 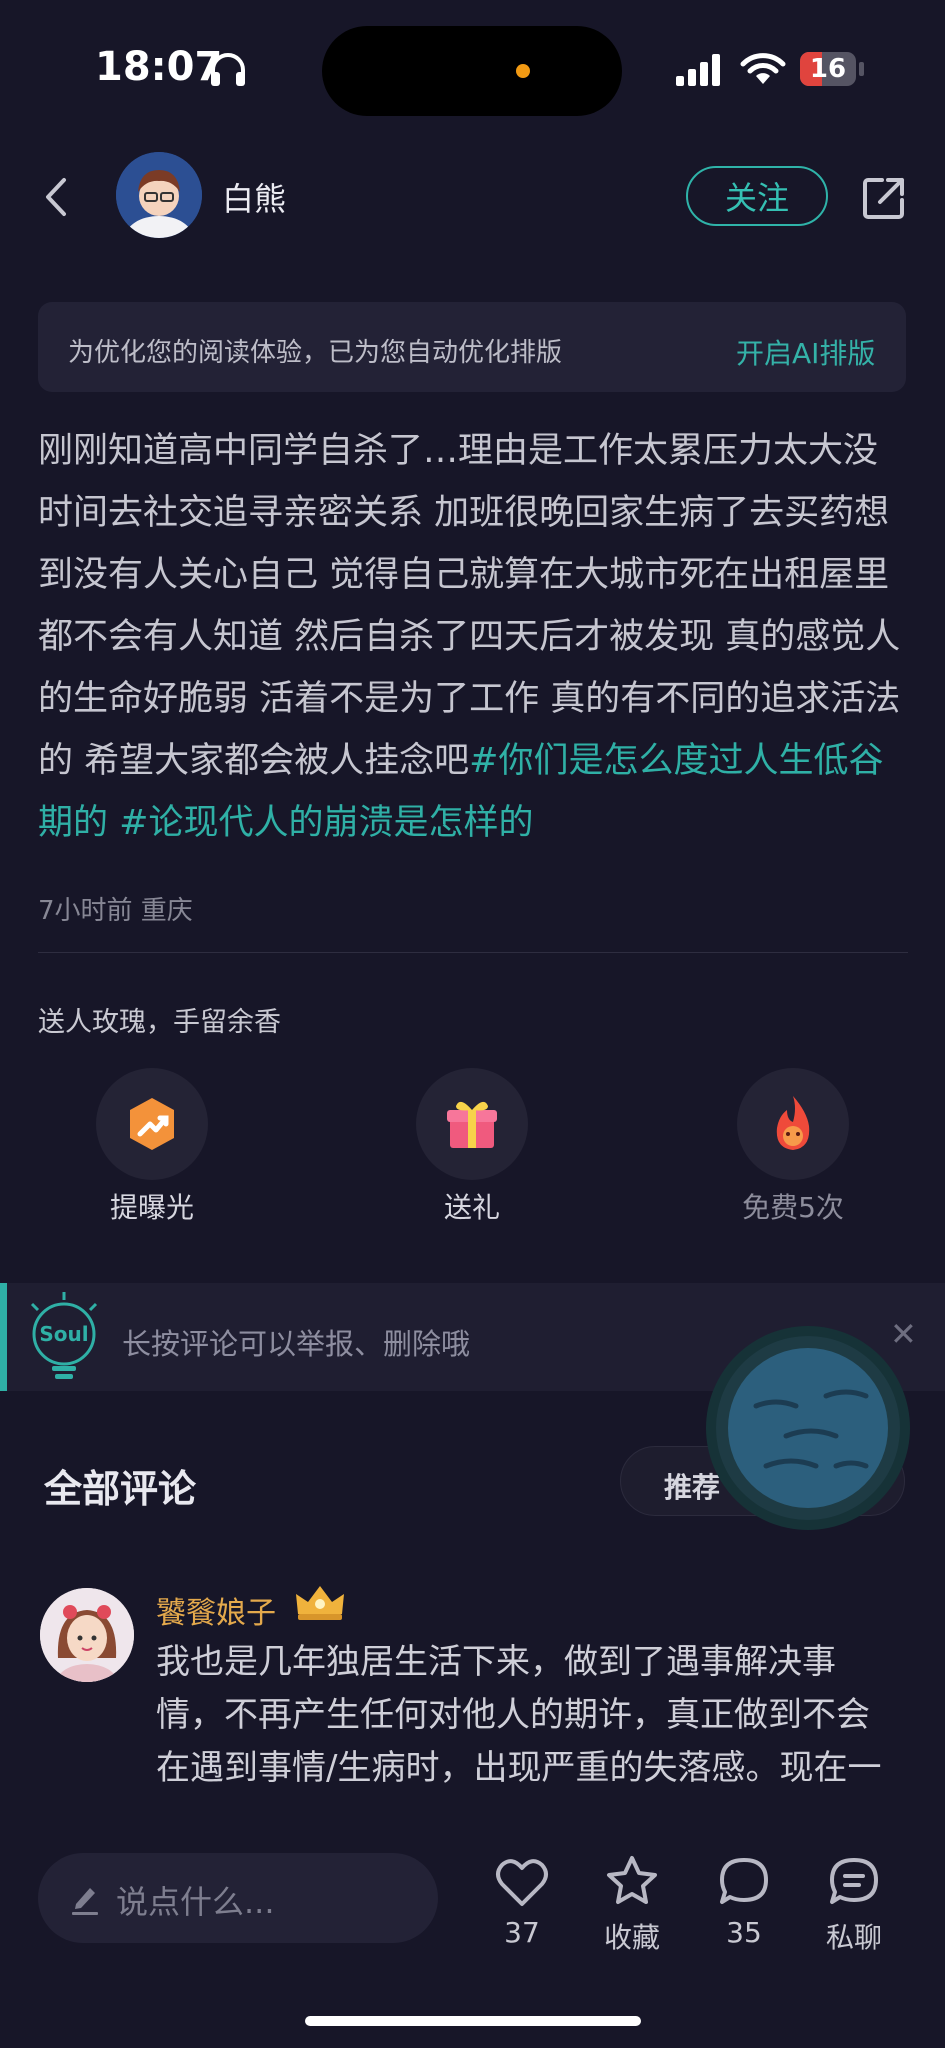 I want to click on author-avatar, so click(x=159, y=195).